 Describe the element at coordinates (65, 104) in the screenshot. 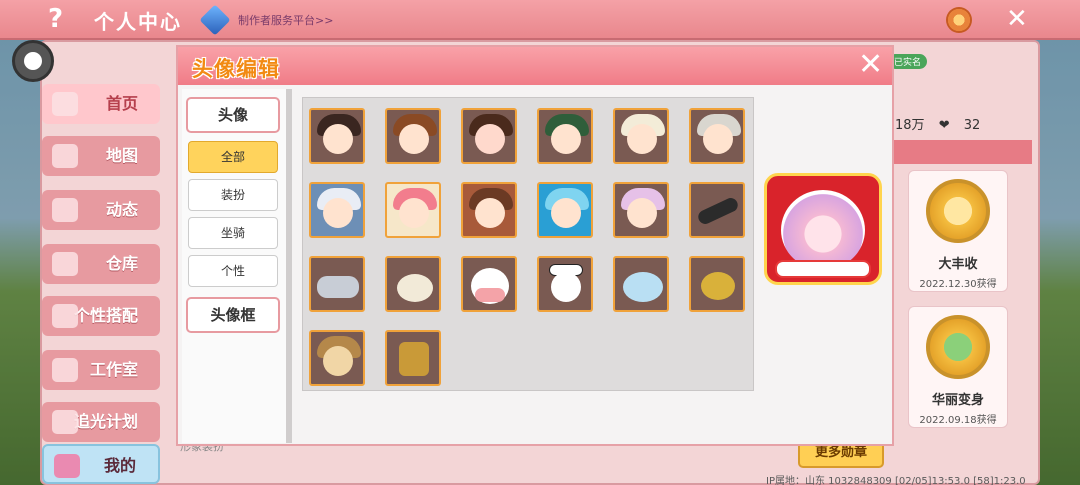

I see `home-icon` at that location.